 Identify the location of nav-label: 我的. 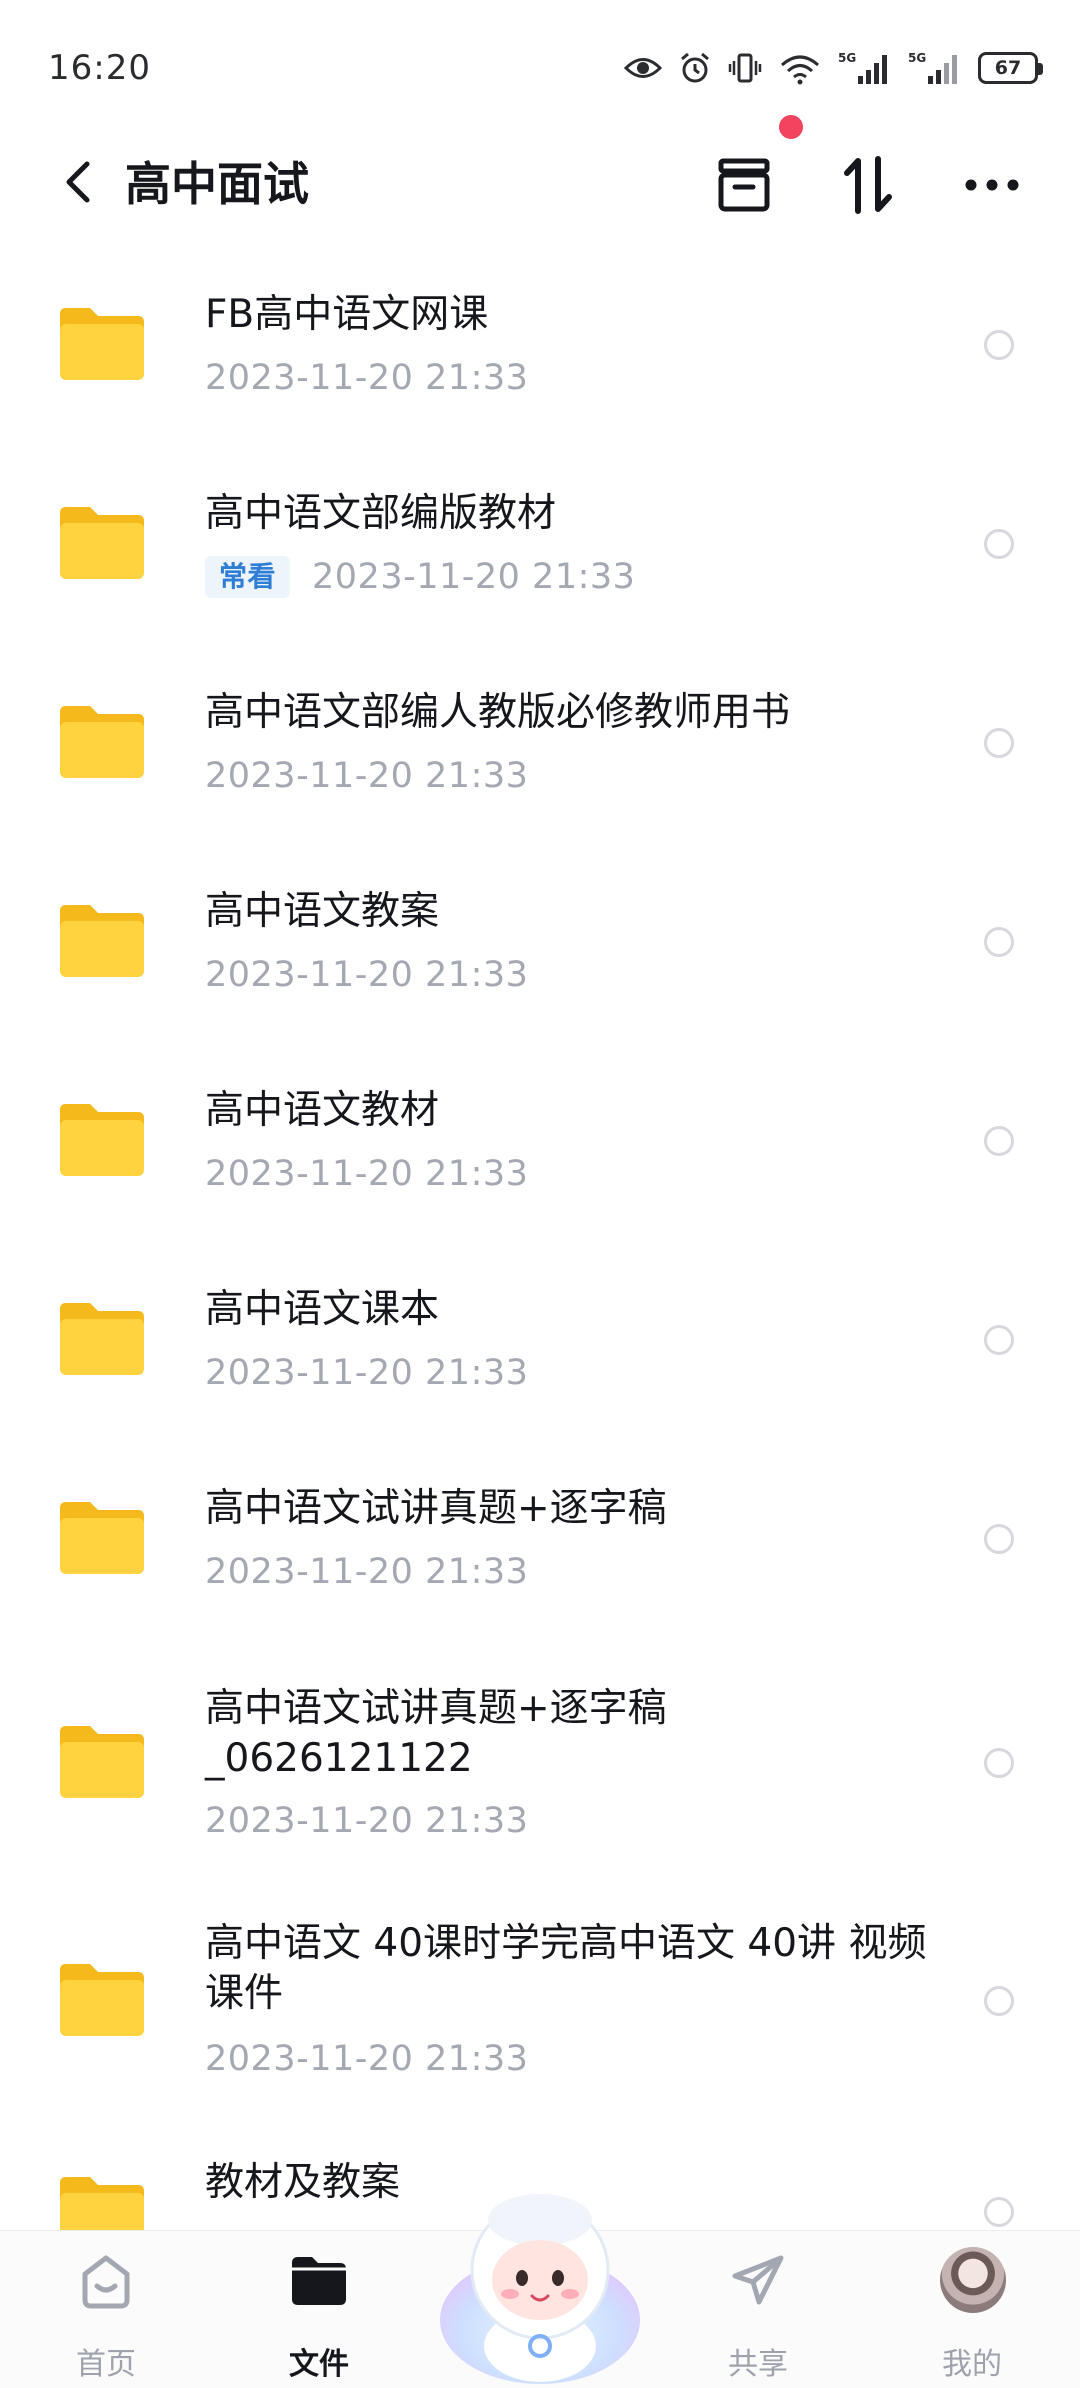
(972, 2364).